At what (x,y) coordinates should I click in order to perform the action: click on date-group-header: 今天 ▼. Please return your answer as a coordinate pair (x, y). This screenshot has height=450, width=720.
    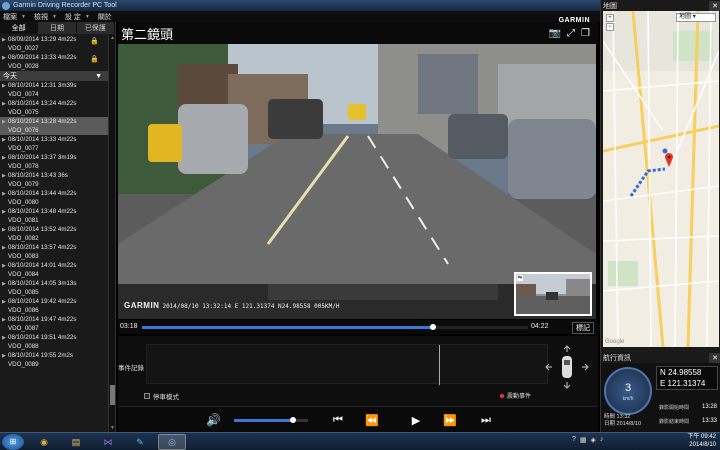
    Looking at the image, I should click on (54, 76).